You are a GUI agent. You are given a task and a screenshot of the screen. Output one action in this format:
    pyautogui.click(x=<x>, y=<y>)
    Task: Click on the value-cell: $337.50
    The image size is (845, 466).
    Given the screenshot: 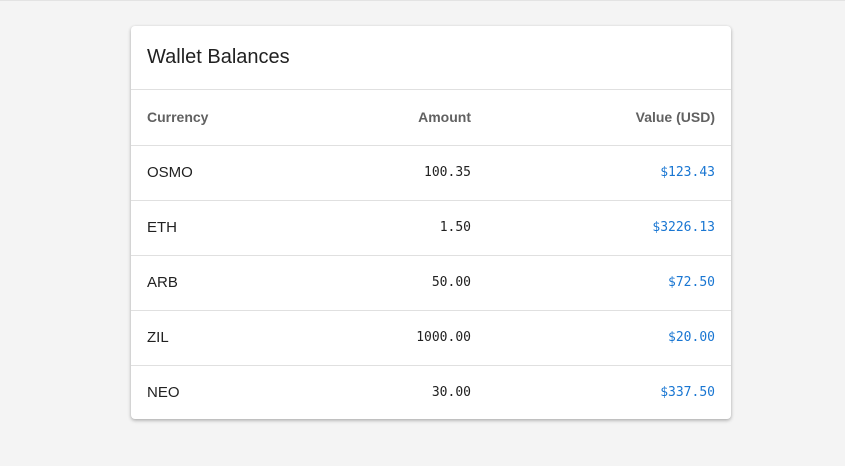 What is the action you would take?
    pyautogui.click(x=687, y=392)
    